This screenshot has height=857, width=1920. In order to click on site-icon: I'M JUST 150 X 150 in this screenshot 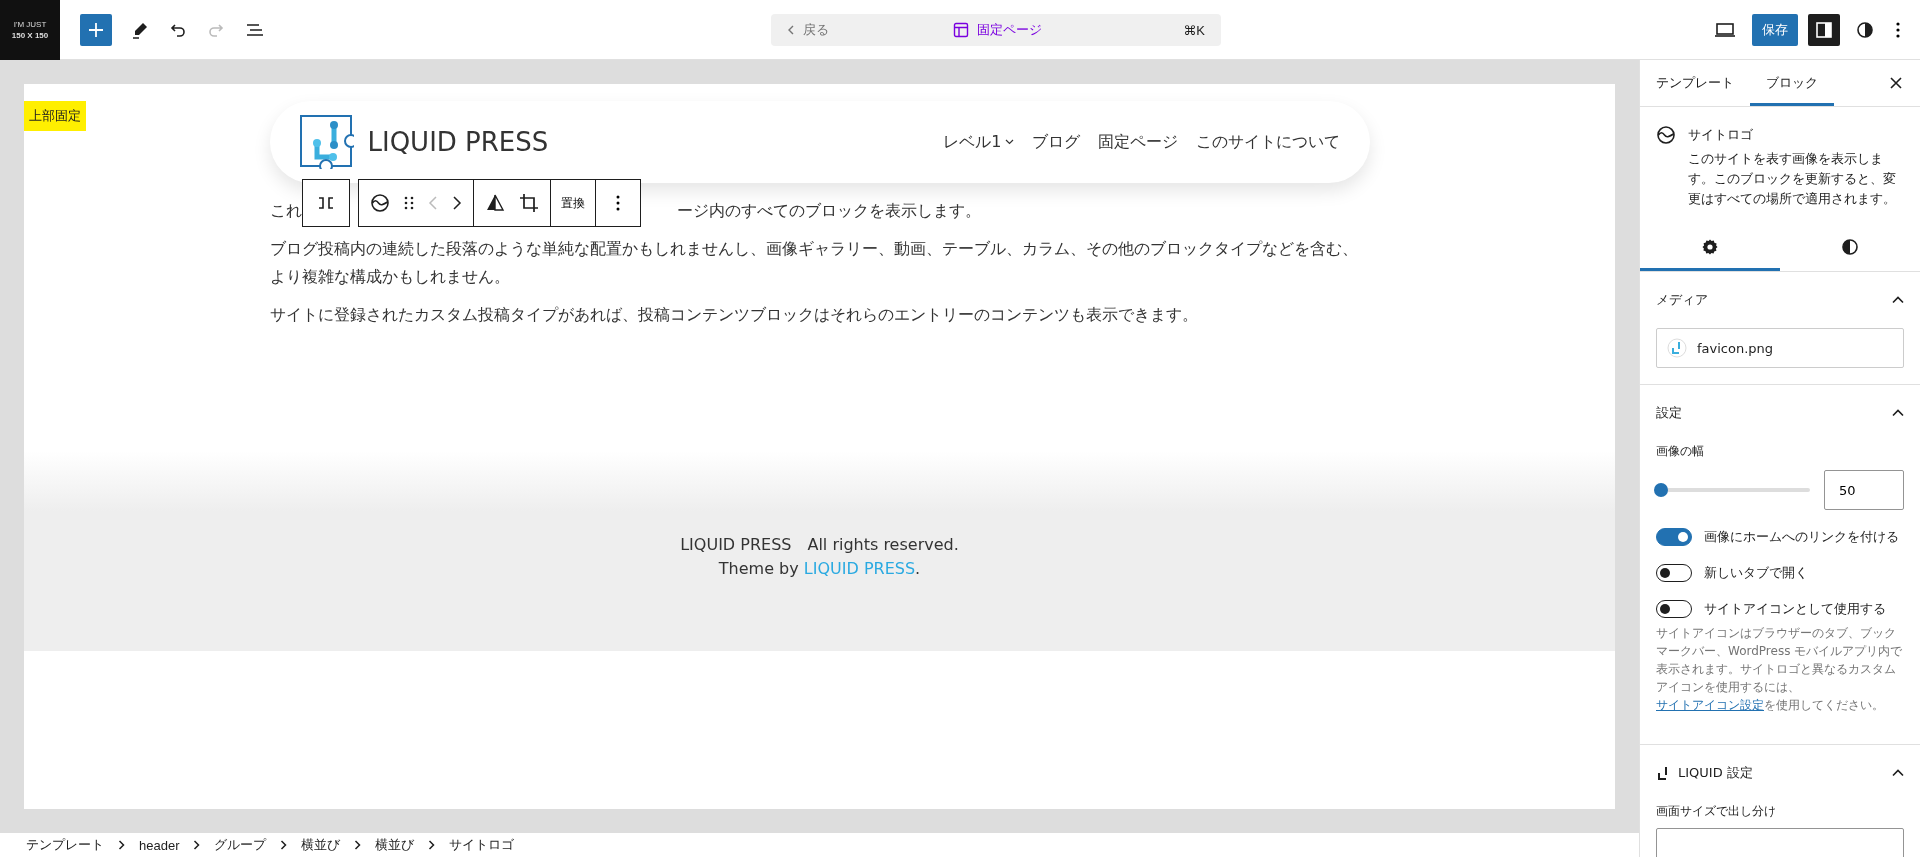, I will do `click(30, 30)`.